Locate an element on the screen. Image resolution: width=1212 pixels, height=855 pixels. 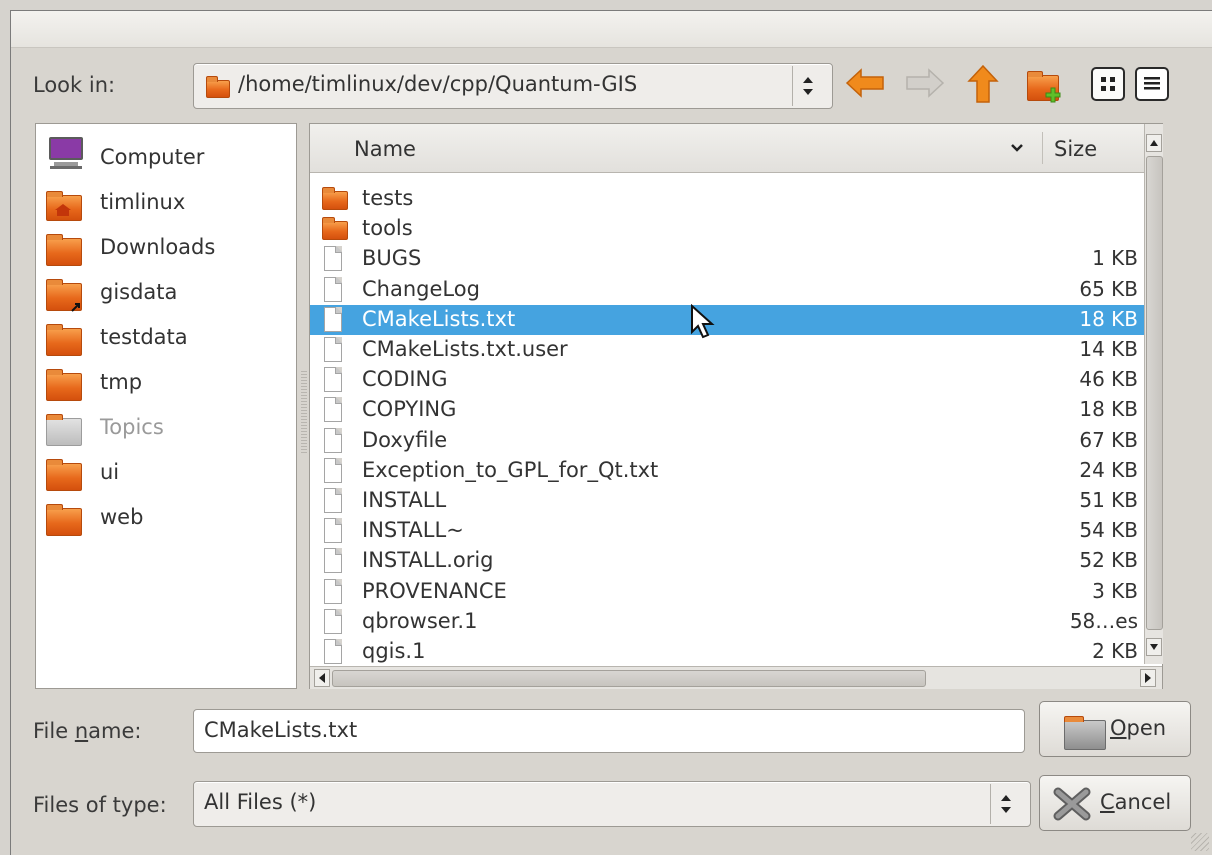
new-folder-button is located at coordinates (1042, 83).